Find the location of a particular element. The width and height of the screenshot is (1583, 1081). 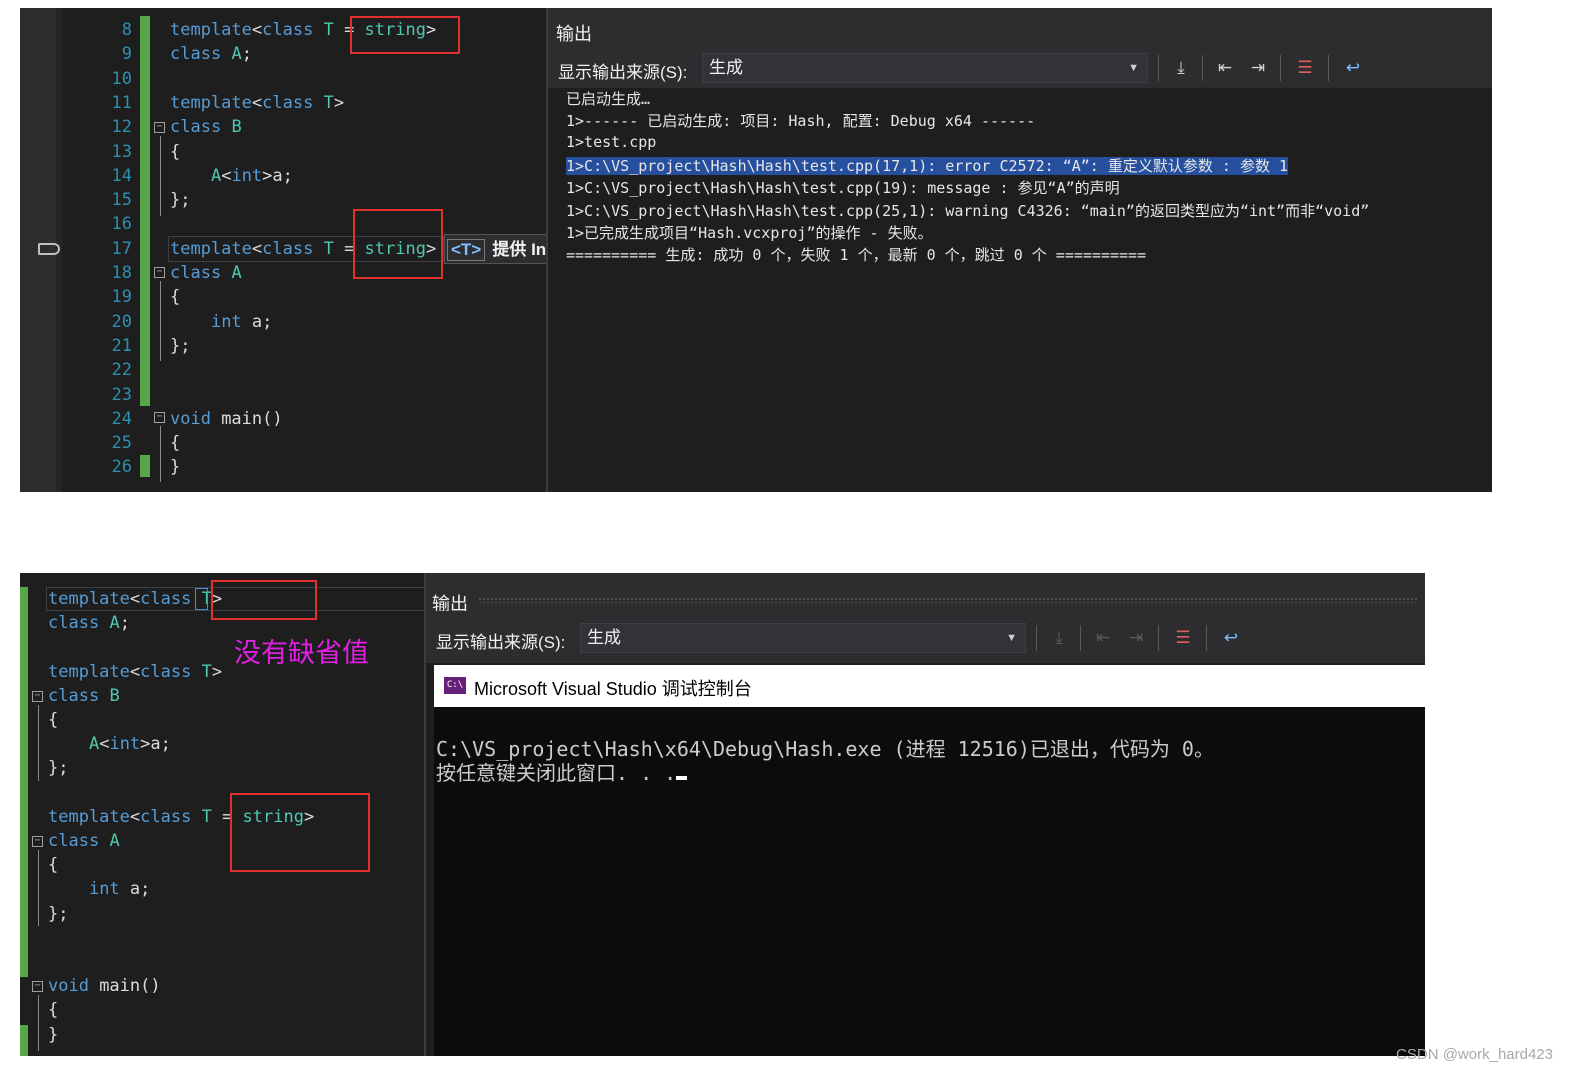

code-token: < is located at coordinates (257, 102).